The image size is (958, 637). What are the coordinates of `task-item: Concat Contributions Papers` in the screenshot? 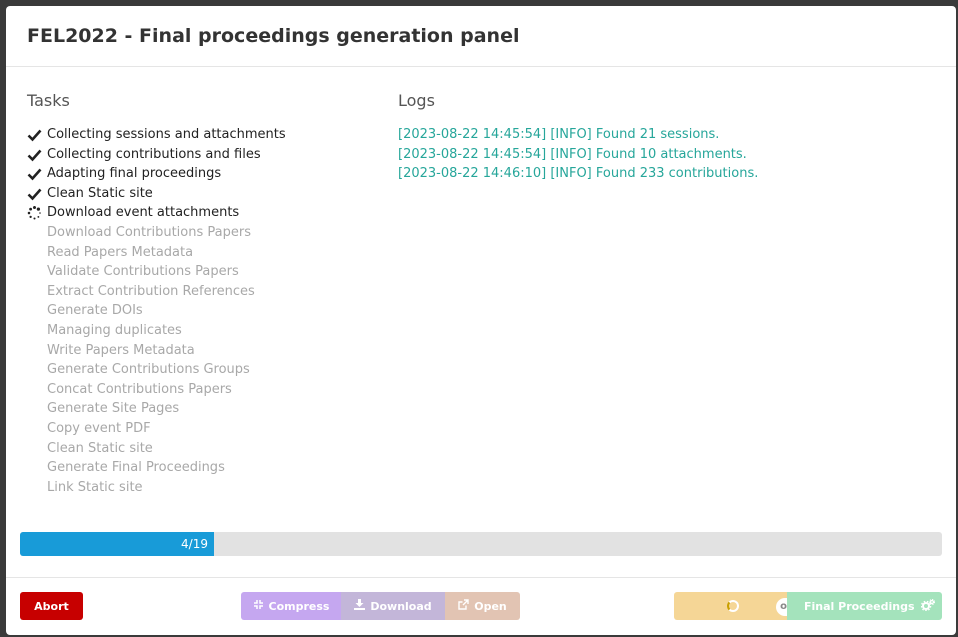 It's located at (156, 390).